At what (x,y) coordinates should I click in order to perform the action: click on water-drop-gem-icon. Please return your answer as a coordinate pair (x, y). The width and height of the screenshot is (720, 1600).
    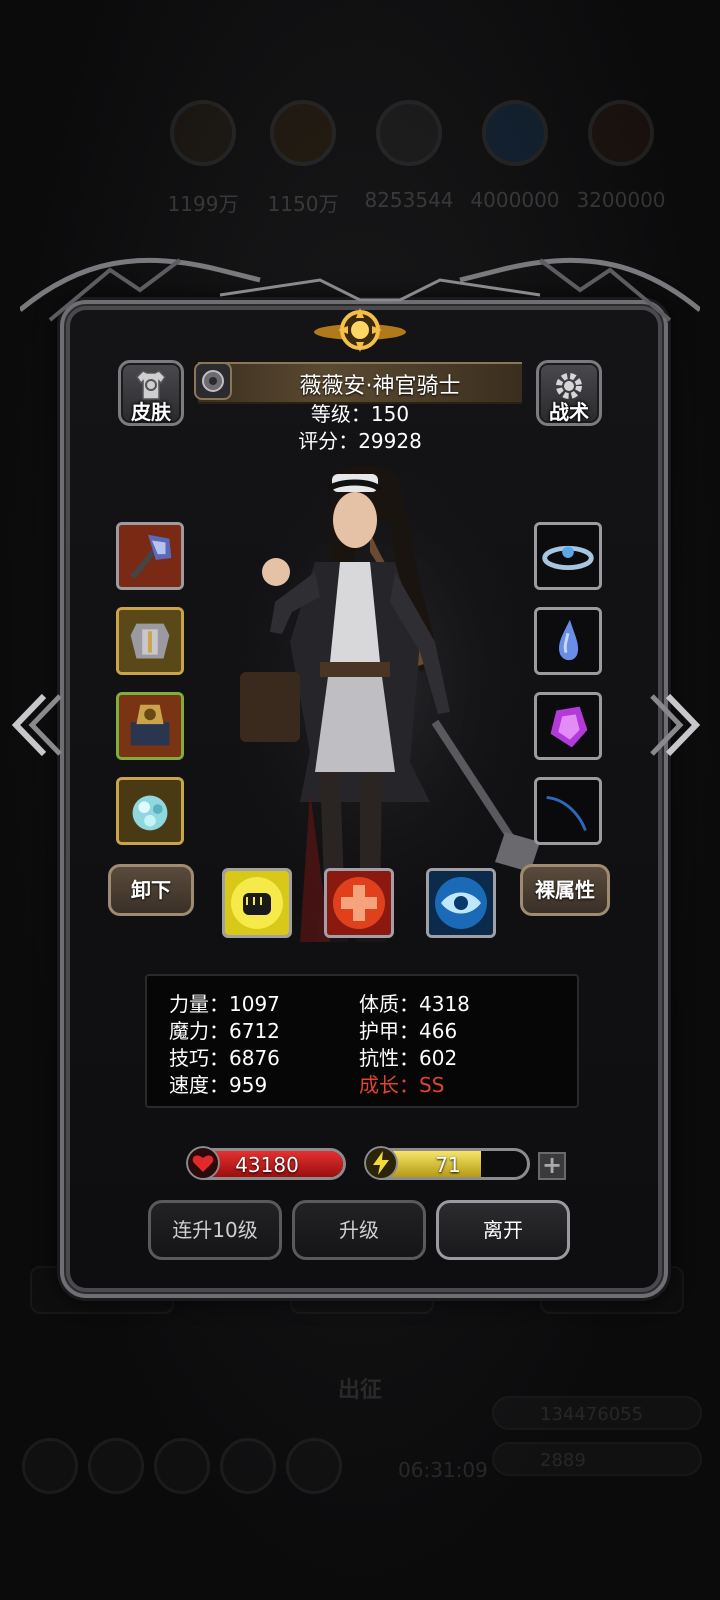
    Looking at the image, I should click on (568, 641).